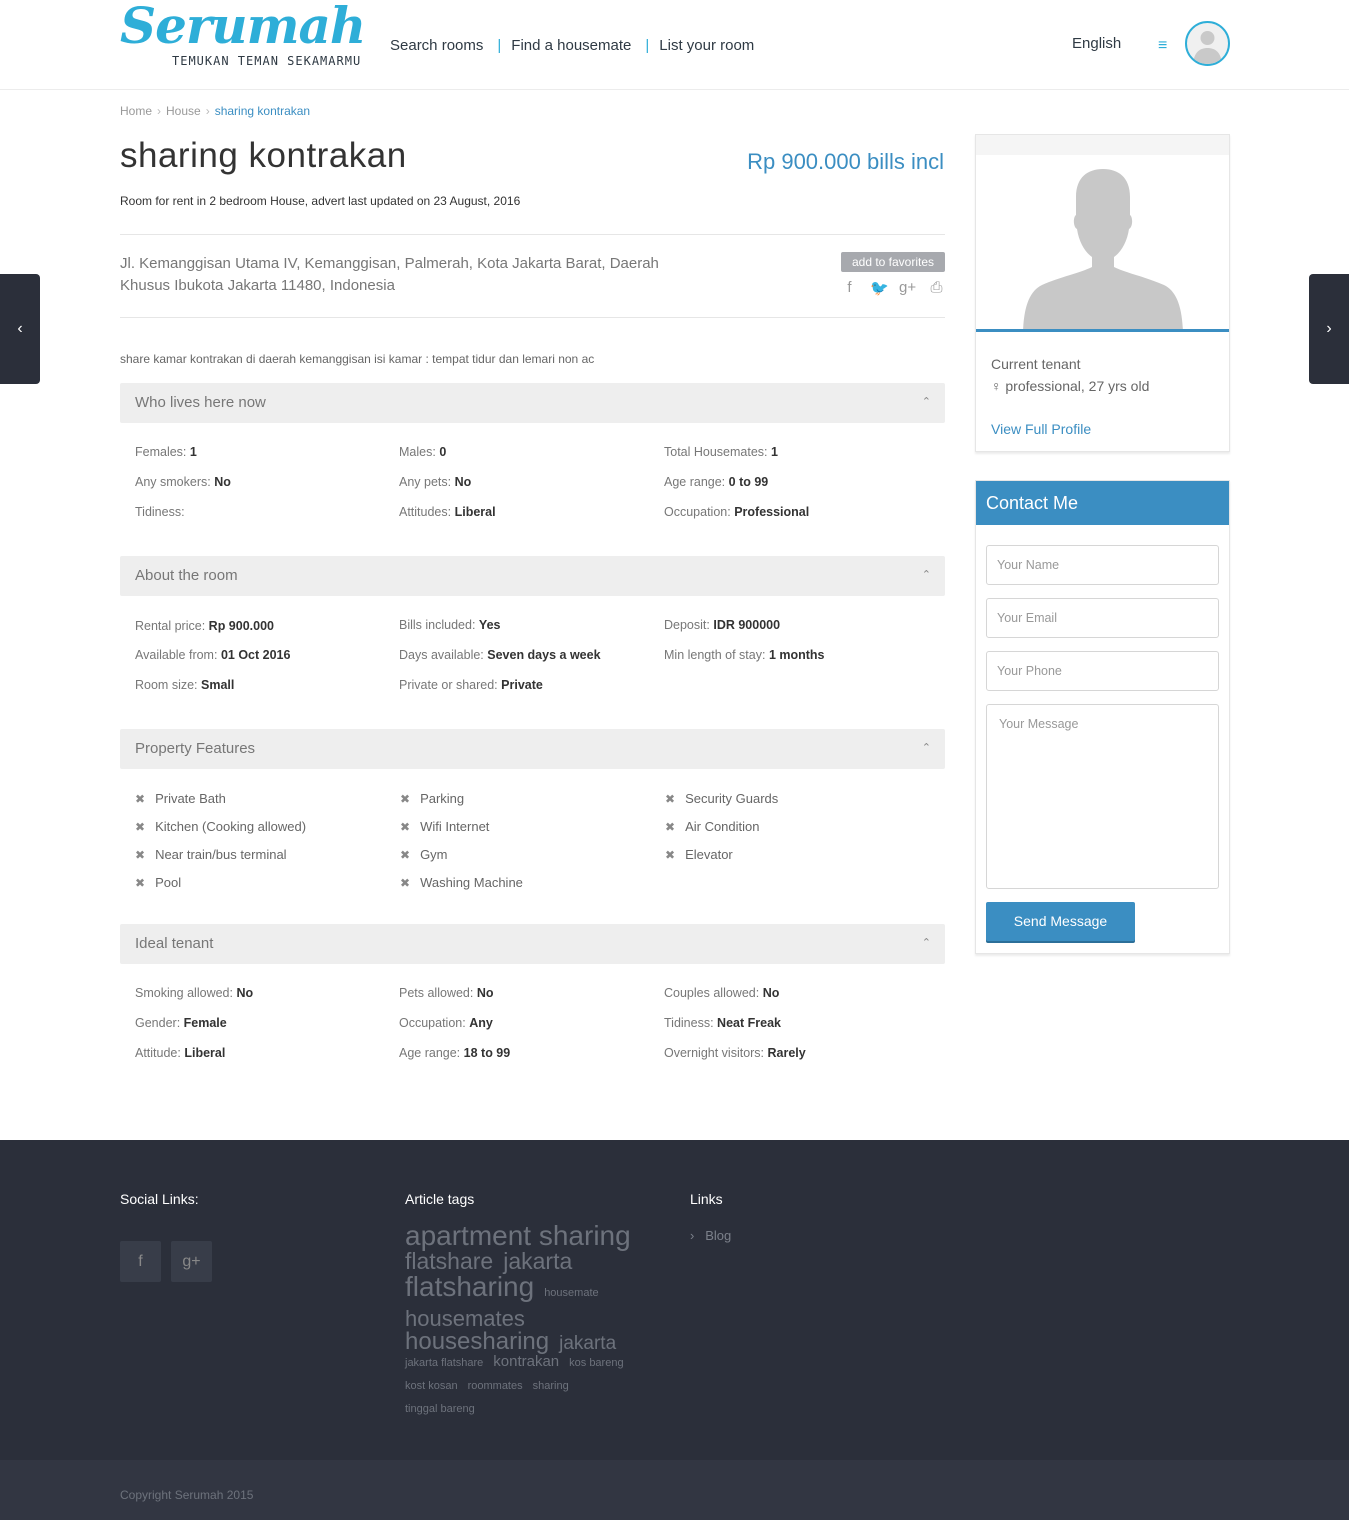  I want to click on info-total-housemates: Total Housemates: 1, so click(721, 452).